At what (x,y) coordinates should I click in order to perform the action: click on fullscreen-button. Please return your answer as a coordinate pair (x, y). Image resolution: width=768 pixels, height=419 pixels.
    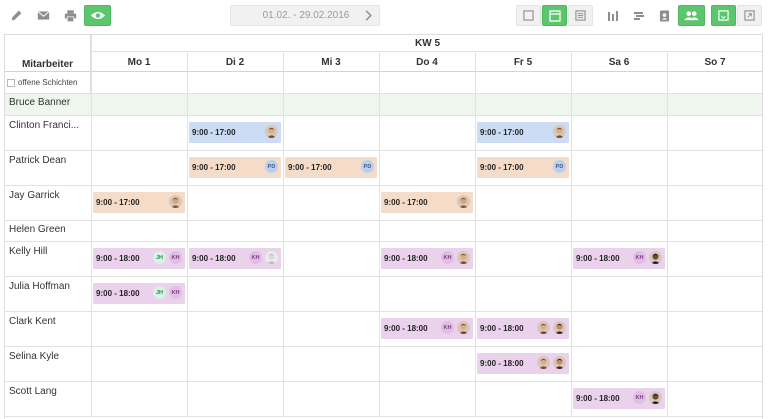
    Looking at the image, I should click on (749, 15).